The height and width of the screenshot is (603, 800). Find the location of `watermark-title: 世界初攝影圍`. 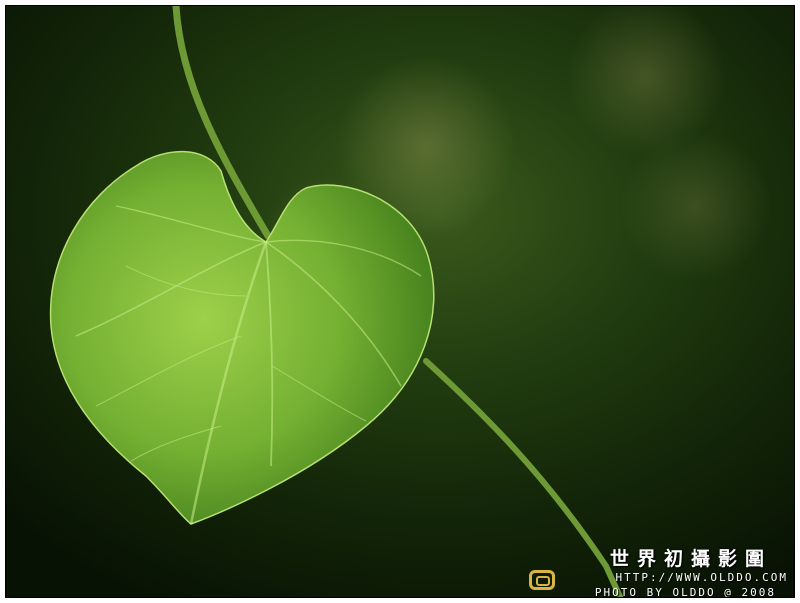

watermark-title: 世界初攝影圍 is located at coordinates (690, 559).